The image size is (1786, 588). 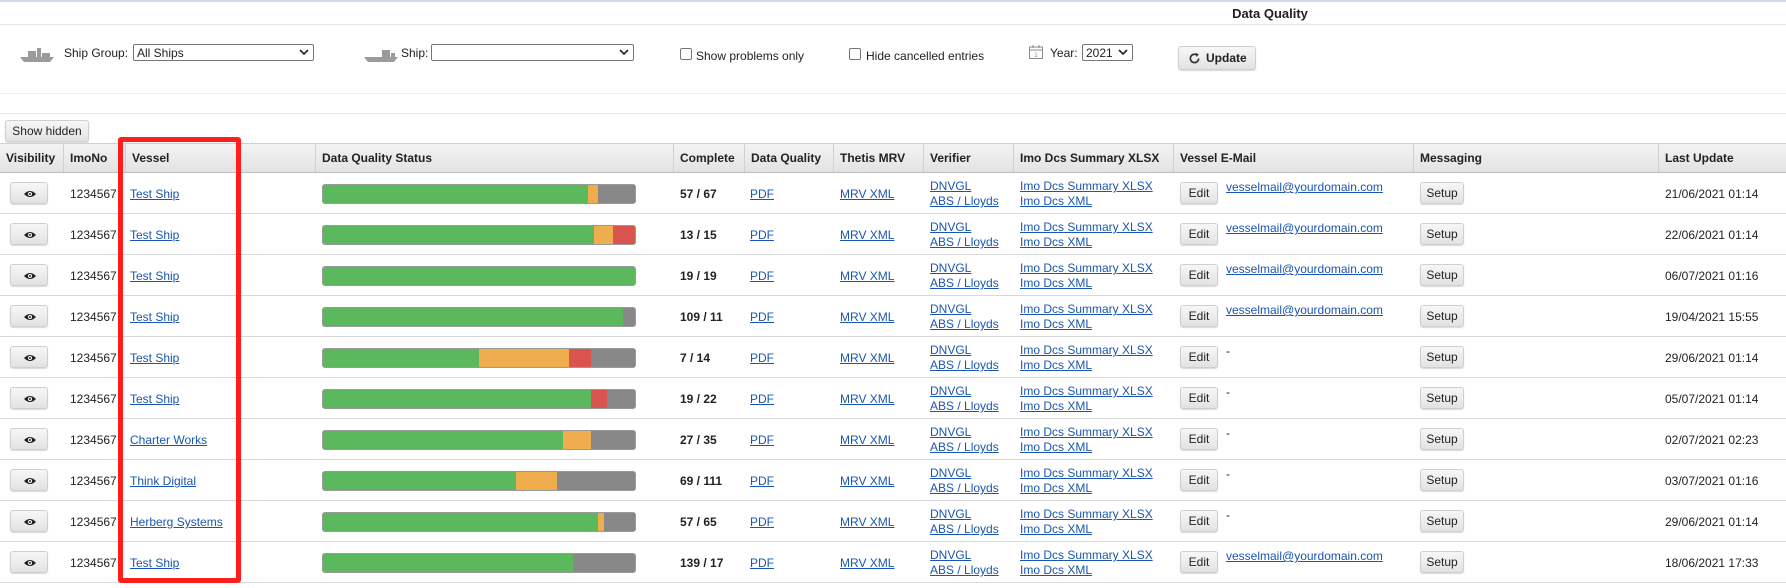 What do you see at coordinates (220, 158) in the screenshot?
I see `col-vessel: Vessel` at bounding box center [220, 158].